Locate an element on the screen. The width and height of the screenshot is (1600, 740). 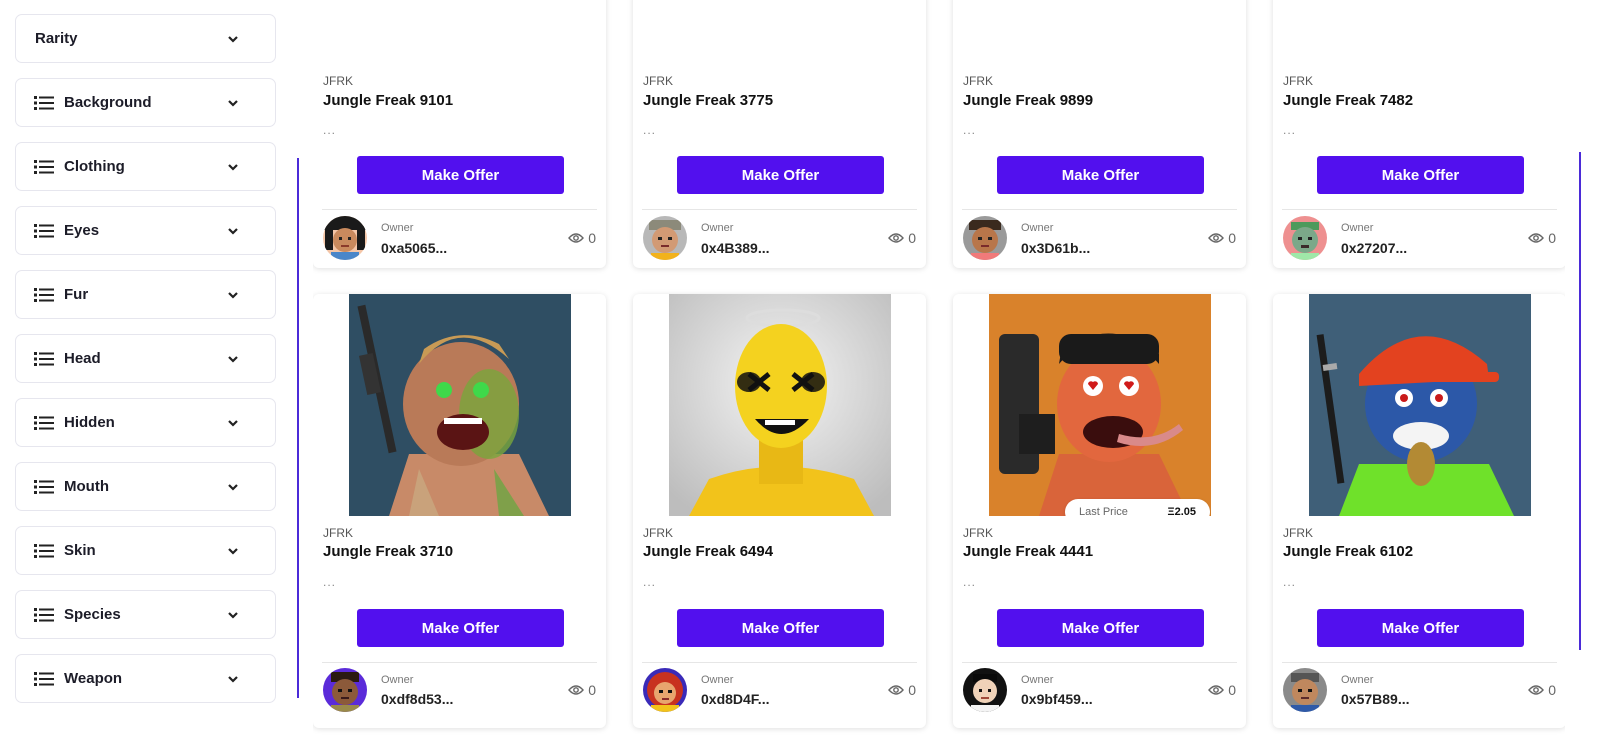
filter-label: Clothing is located at coordinates (94, 166).